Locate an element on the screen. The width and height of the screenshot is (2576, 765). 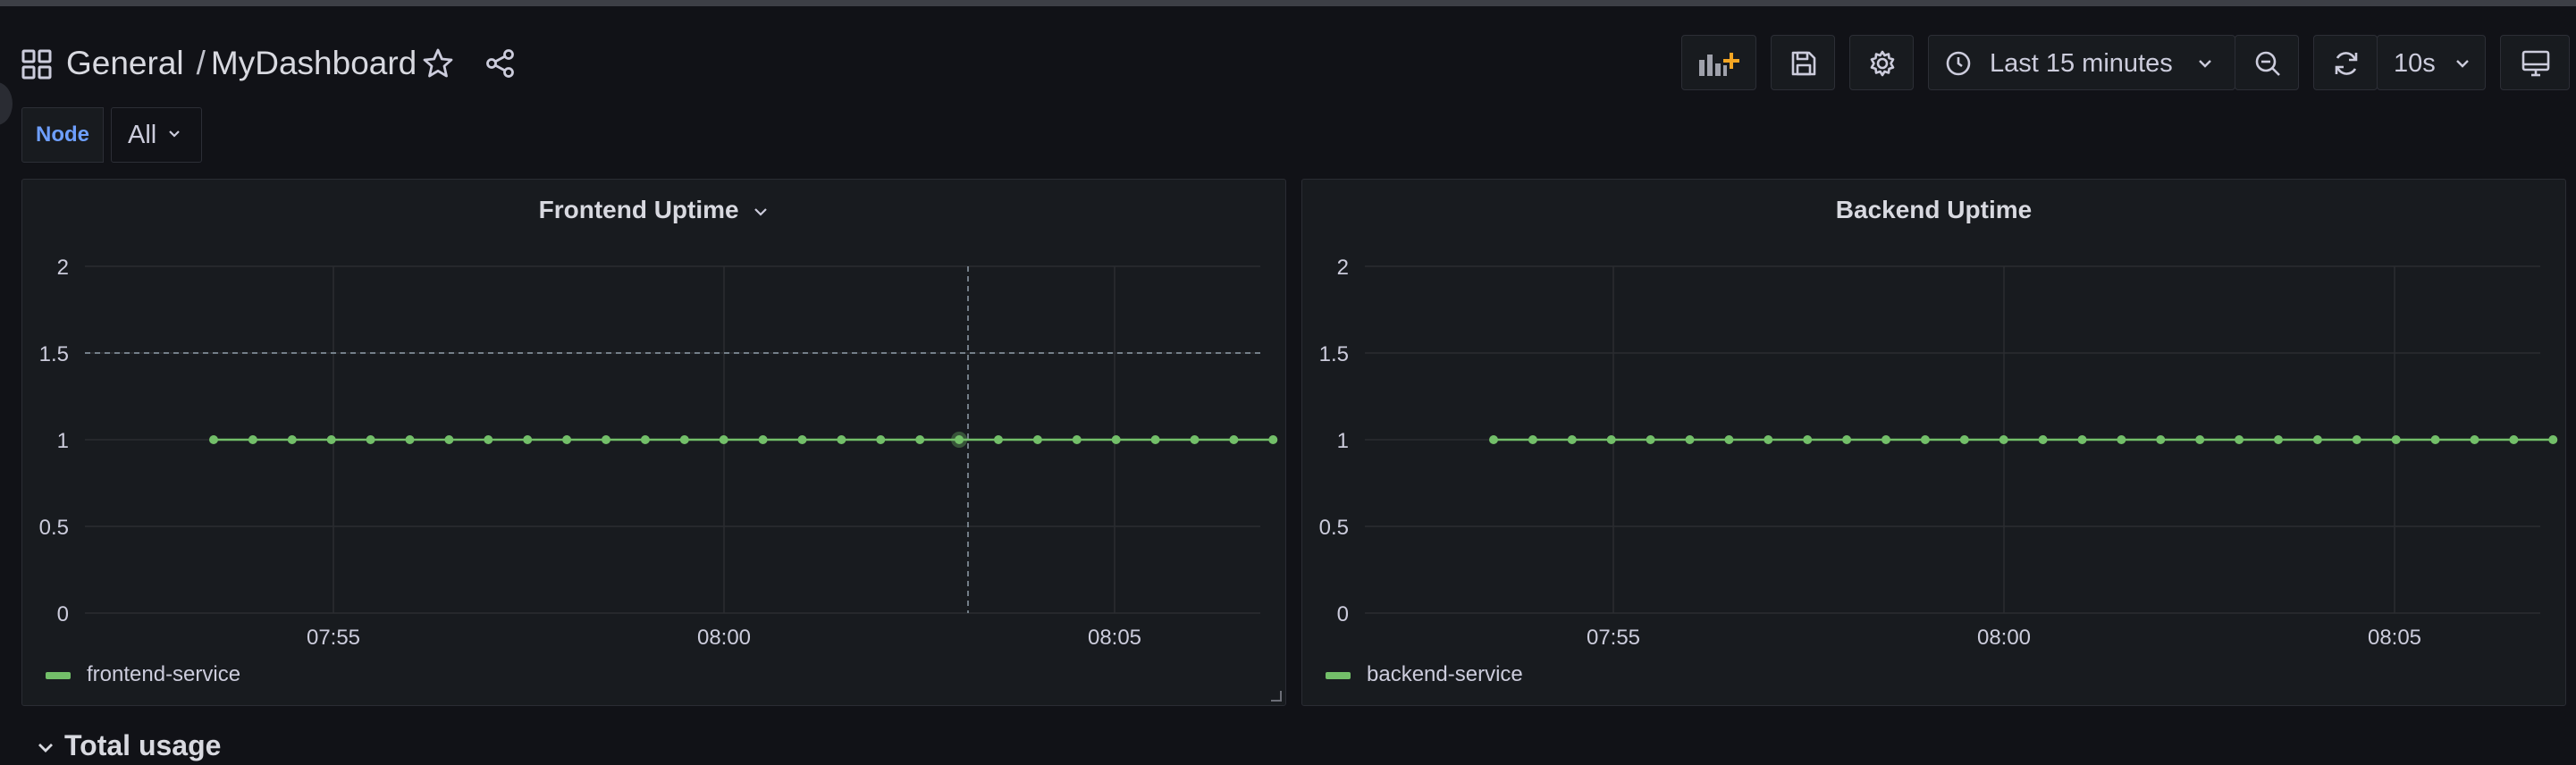
refresh-interval-picker: 10s is located at coordinates (2432, 63).